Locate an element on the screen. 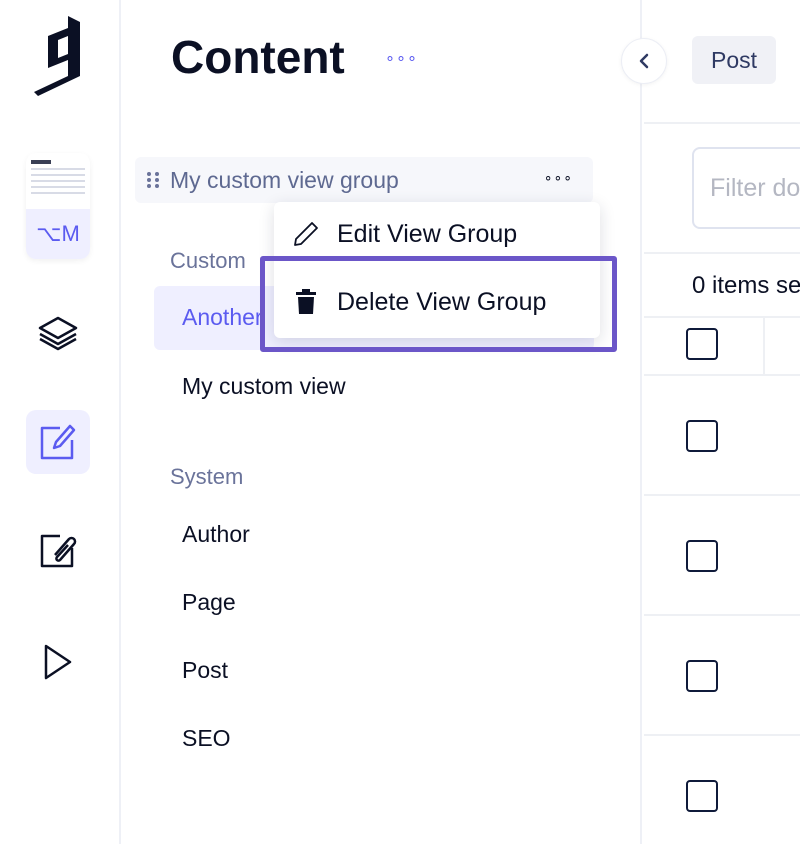  chevron-left-icon is located at coordinates (644, 61).